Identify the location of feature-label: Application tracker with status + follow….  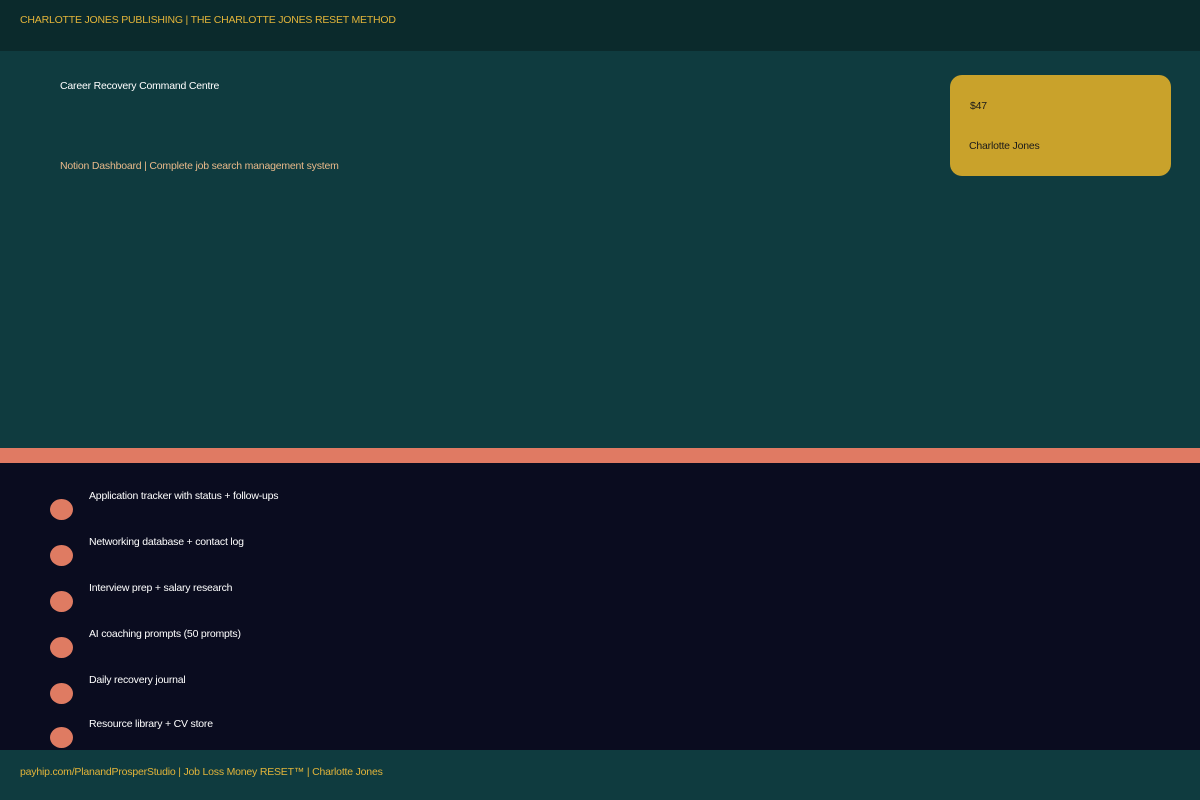
(184, 496).